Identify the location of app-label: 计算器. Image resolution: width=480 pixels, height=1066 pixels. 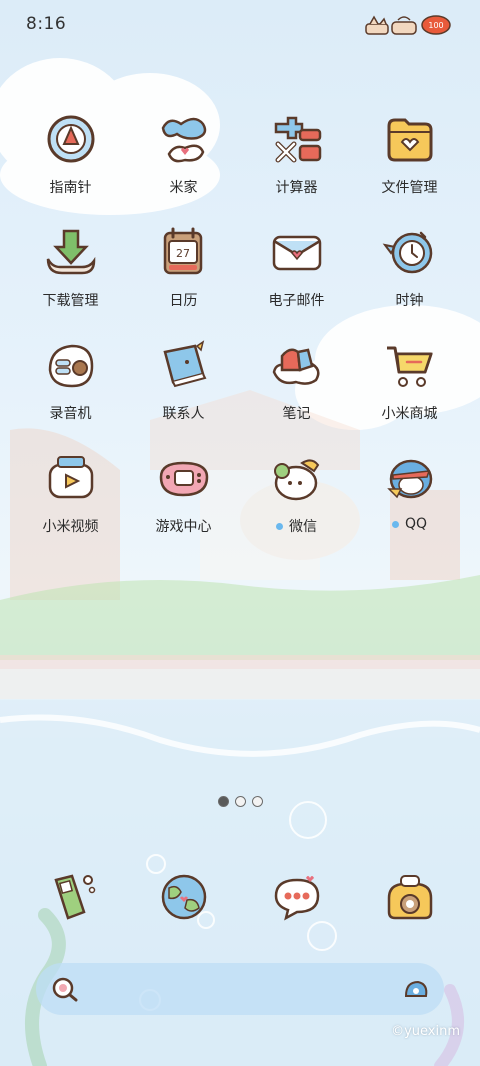
(296, 188).